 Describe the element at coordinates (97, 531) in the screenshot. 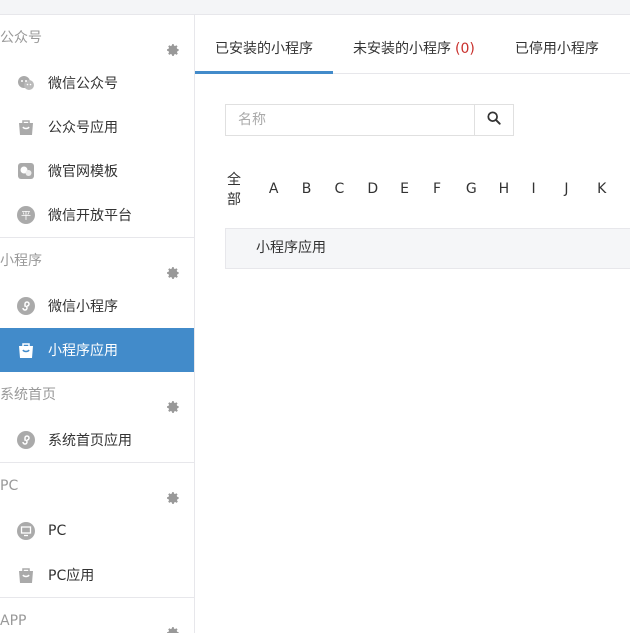

I see `sidebar-item-pc: PC` at that location.